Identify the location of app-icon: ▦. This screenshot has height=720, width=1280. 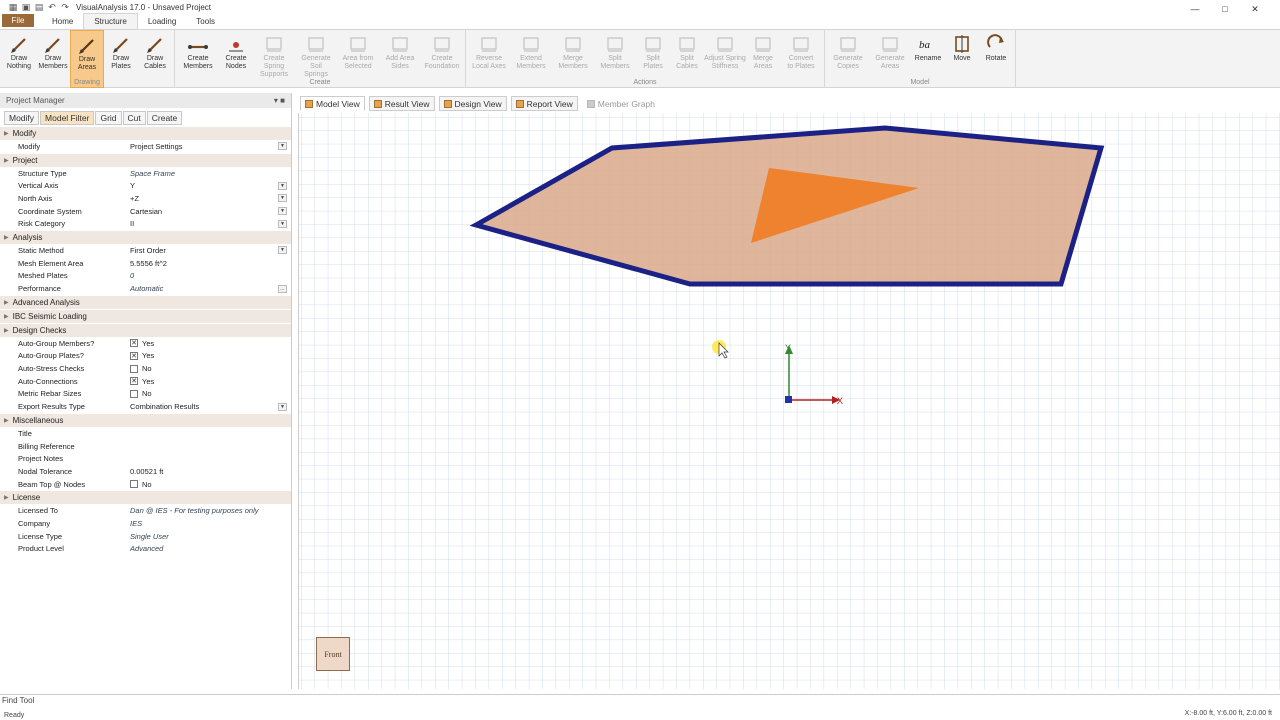
(13, 7).